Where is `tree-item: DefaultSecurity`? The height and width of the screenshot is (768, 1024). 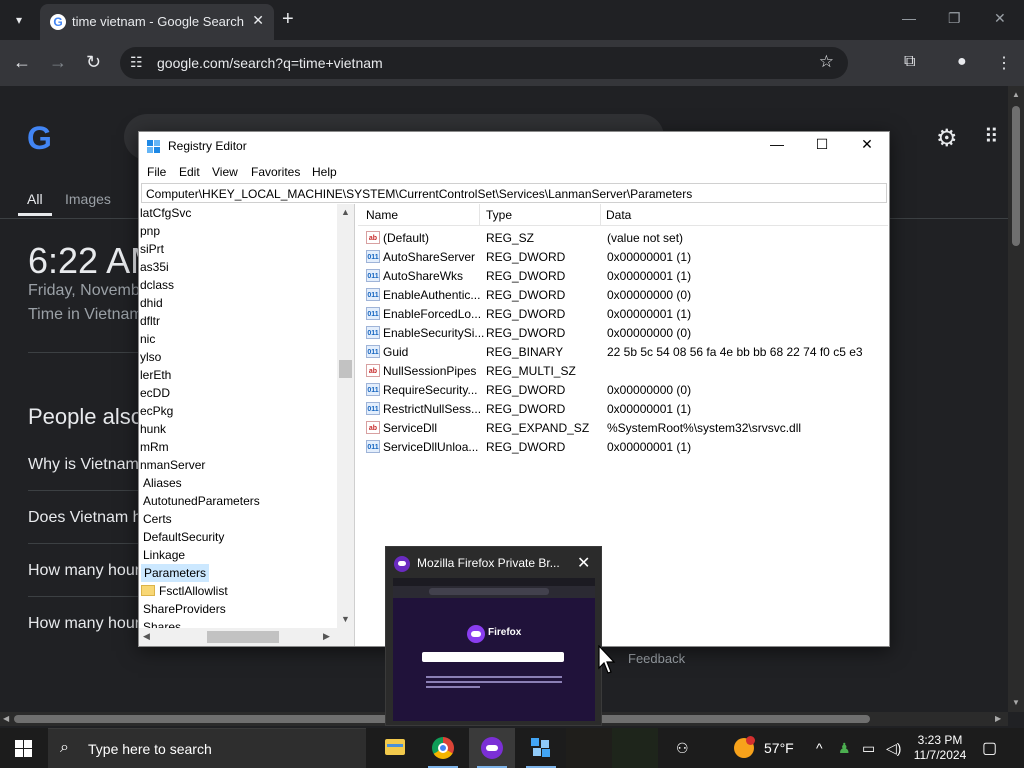 tree-item: DefaultSecurity is located at coordinates (183, 537).